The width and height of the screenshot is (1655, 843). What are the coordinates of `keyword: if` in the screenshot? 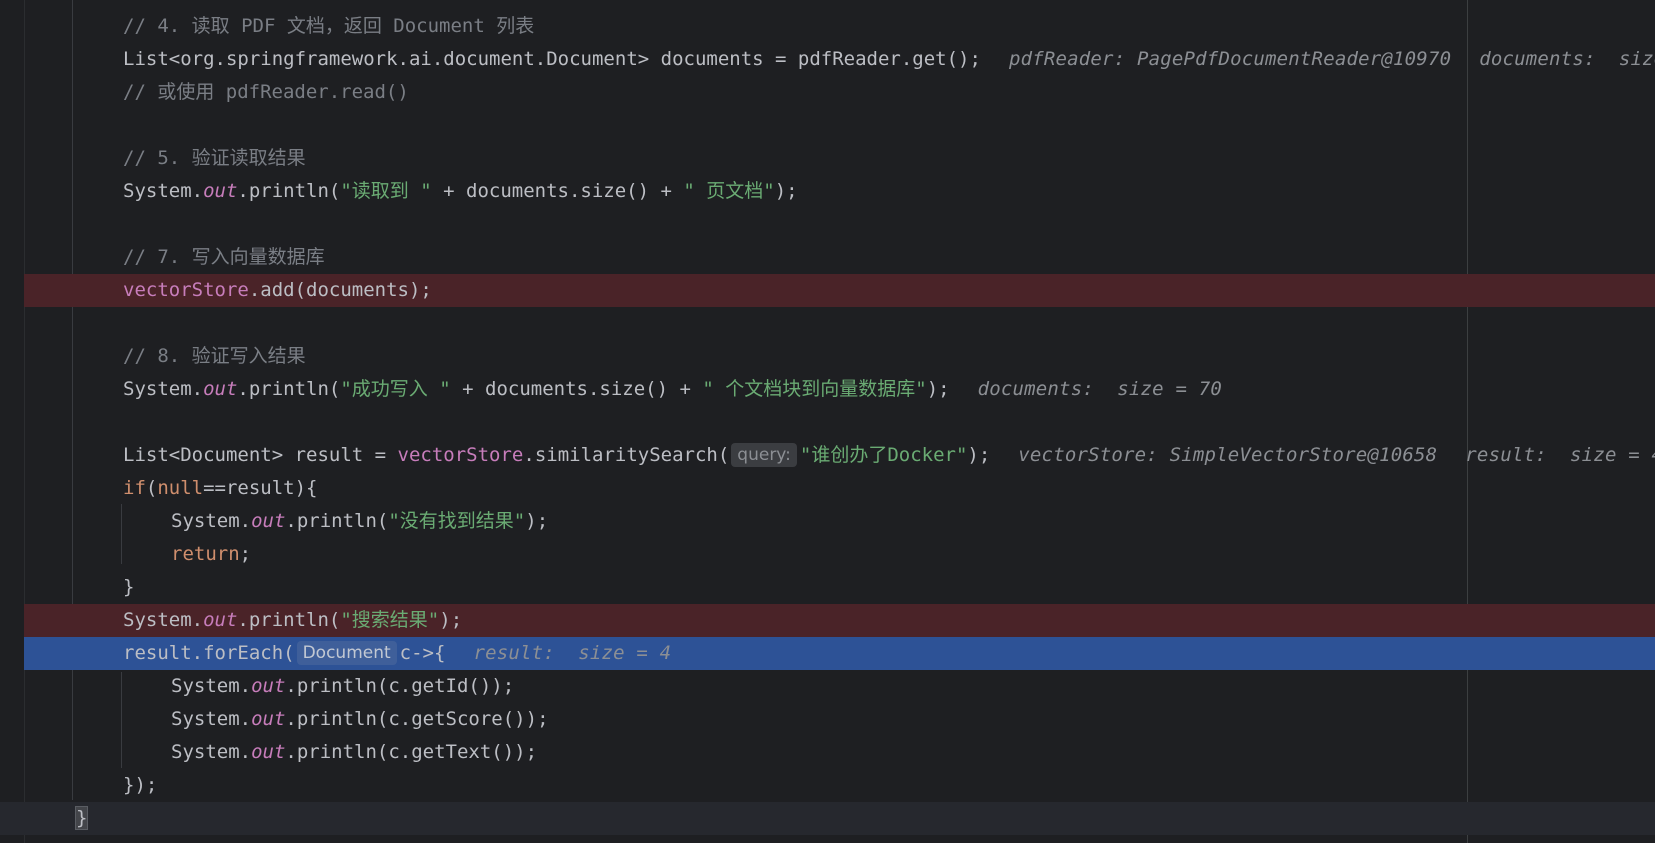 It's located at (134, 488).